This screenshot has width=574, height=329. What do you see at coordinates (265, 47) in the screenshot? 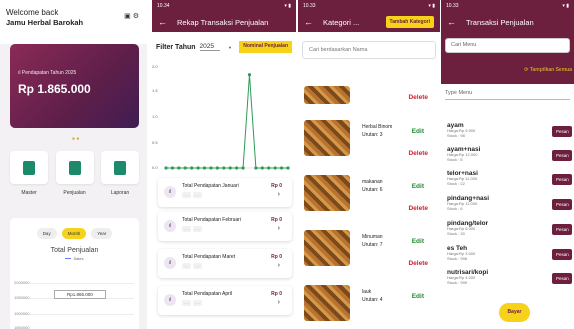
I see `nominal-button: Nominal Penjualan` at bounding box center [265, 47].